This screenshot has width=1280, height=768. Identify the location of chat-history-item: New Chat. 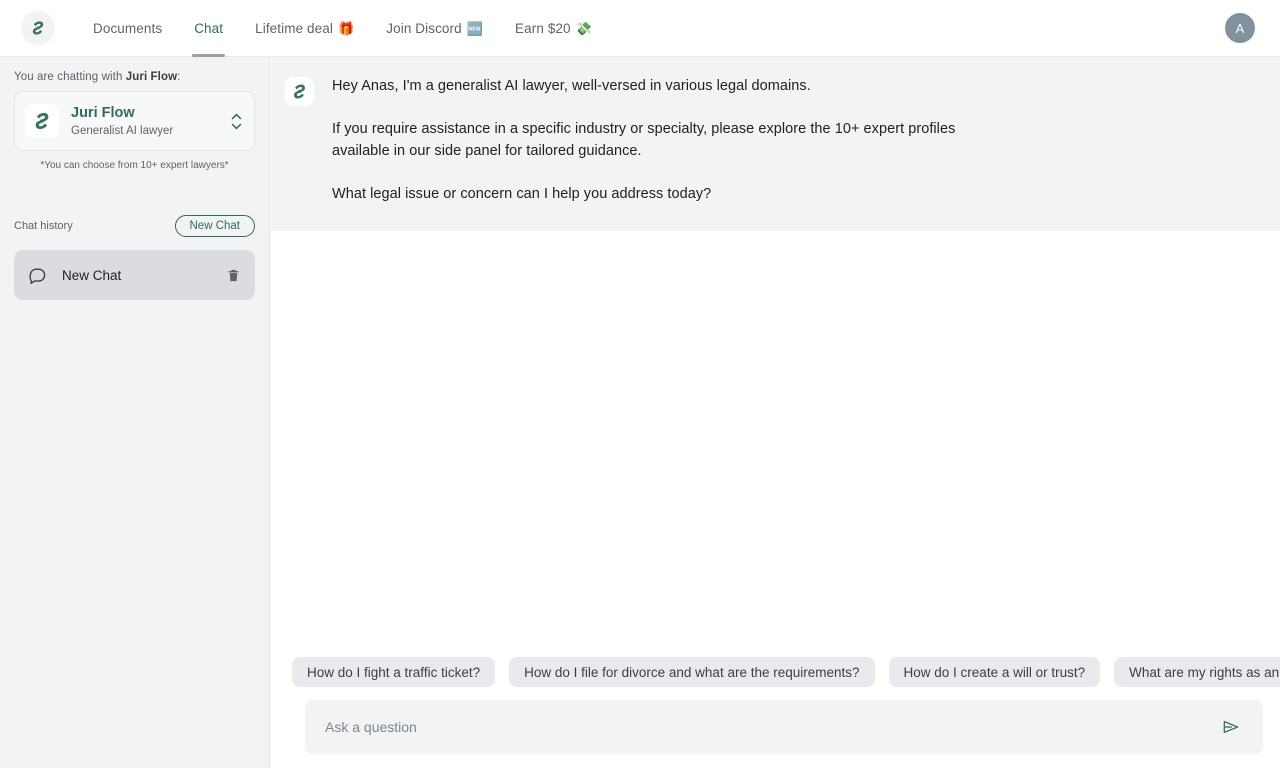
(134, 275).